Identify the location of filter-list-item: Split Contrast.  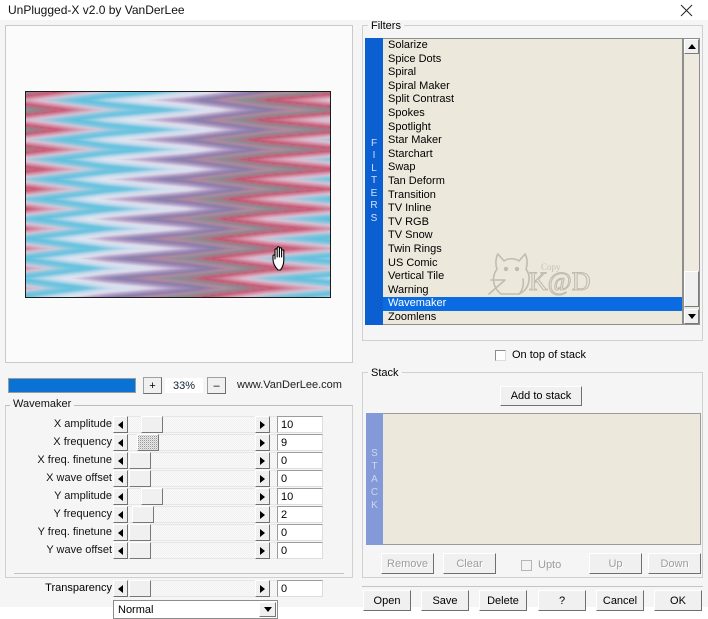
(532, 100).